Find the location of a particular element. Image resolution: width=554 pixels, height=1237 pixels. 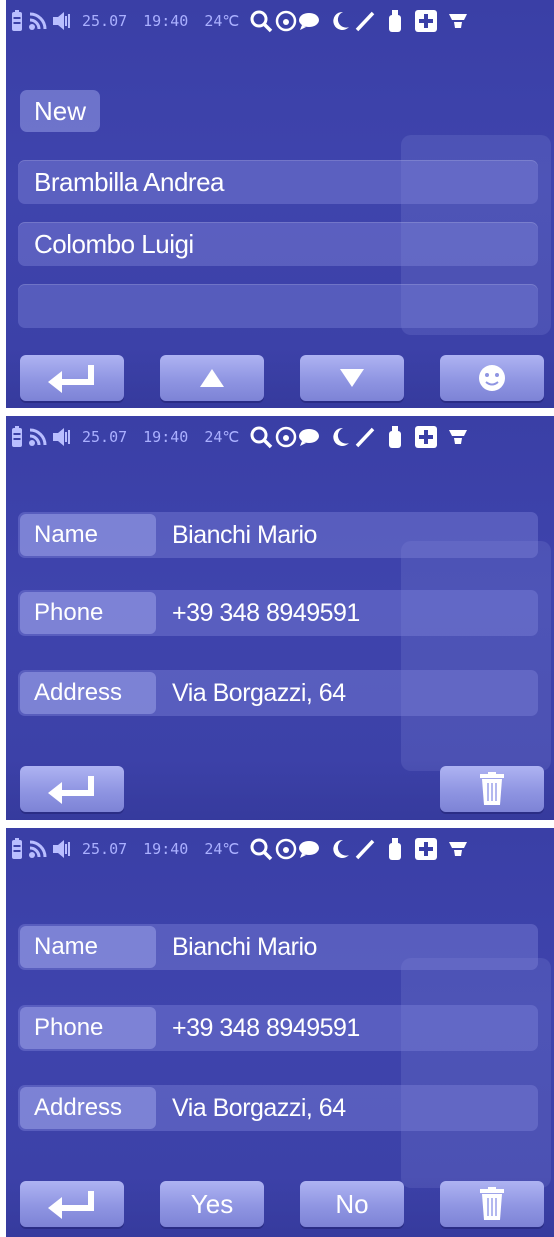

contact-list-item-empty is located at coordinates (278, 306).